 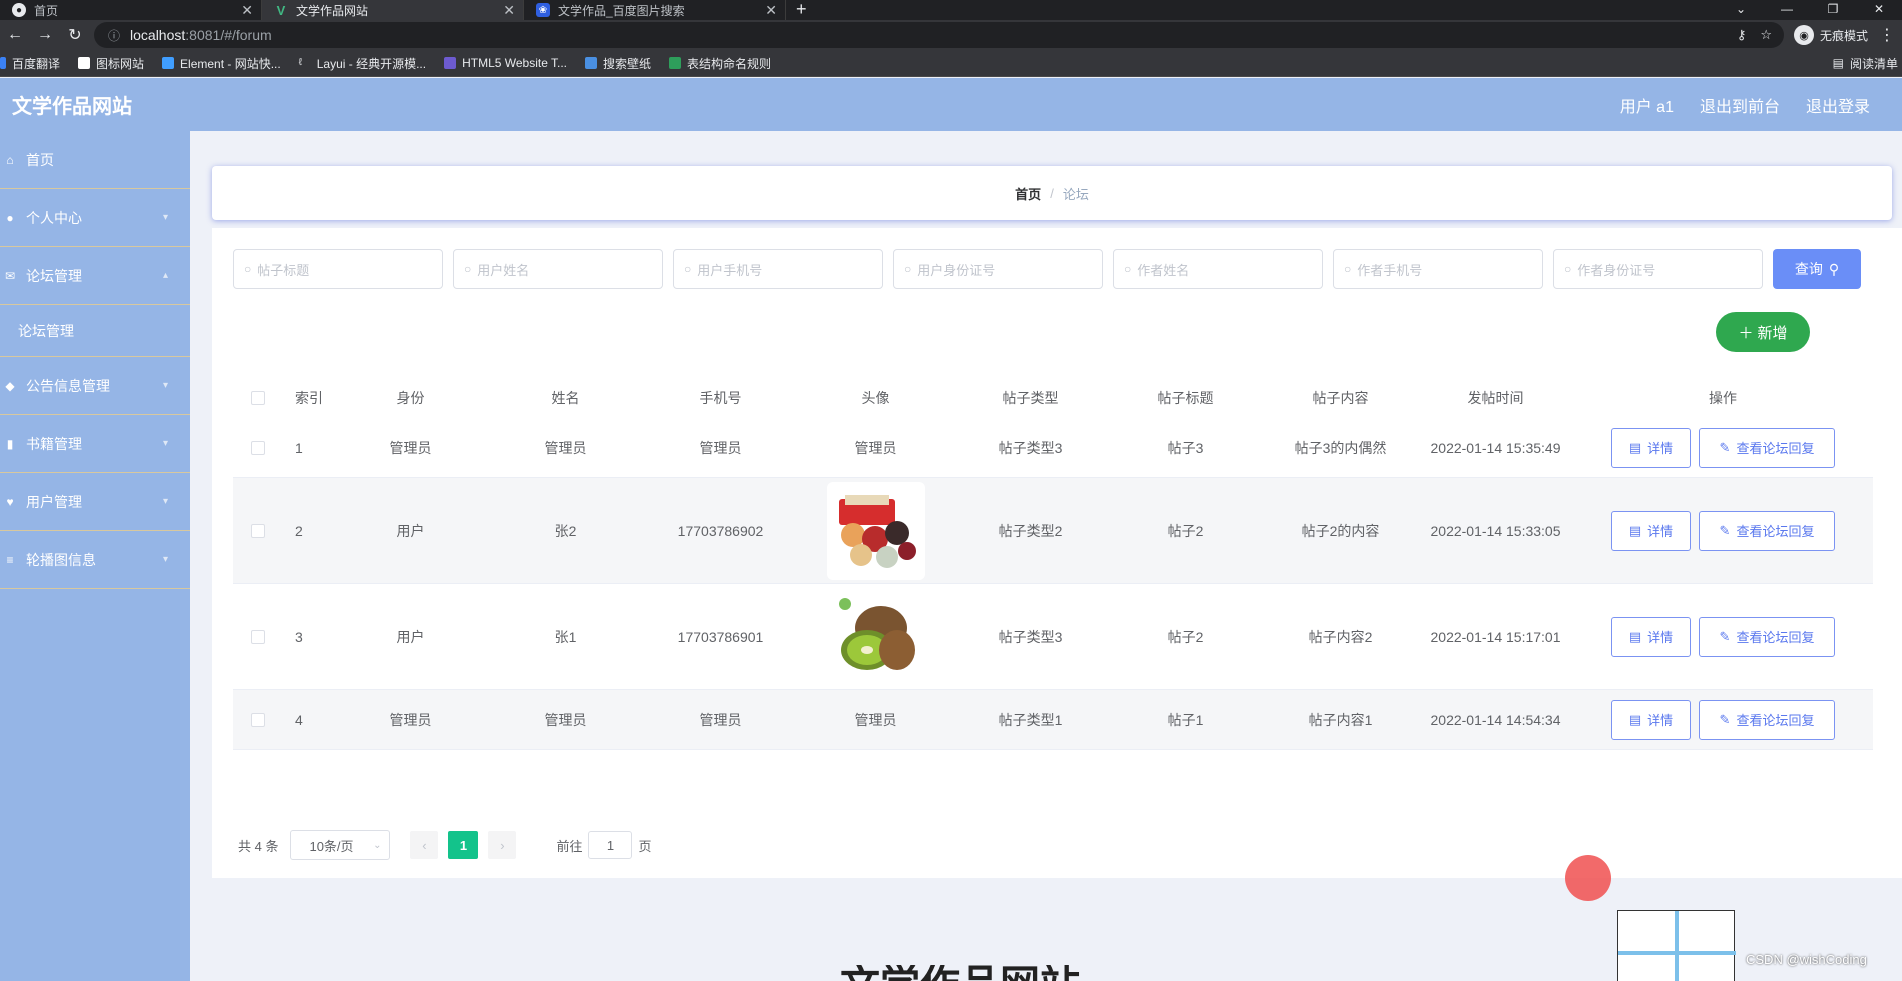 I want to click on browser-tab-home: ● 首页 ✕, so click(x=131, y=10).